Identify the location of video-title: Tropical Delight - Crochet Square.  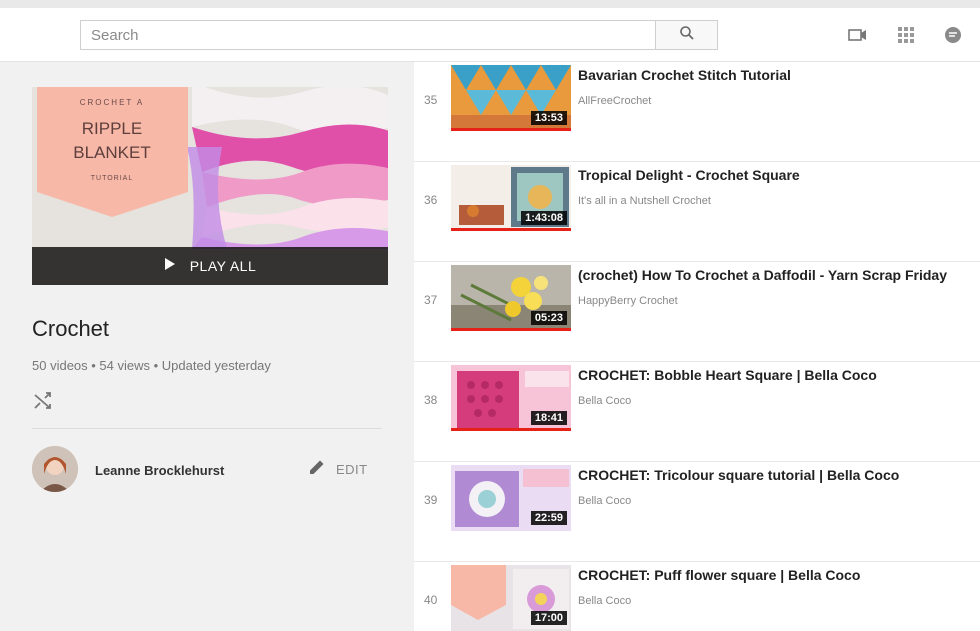
(689, 175).